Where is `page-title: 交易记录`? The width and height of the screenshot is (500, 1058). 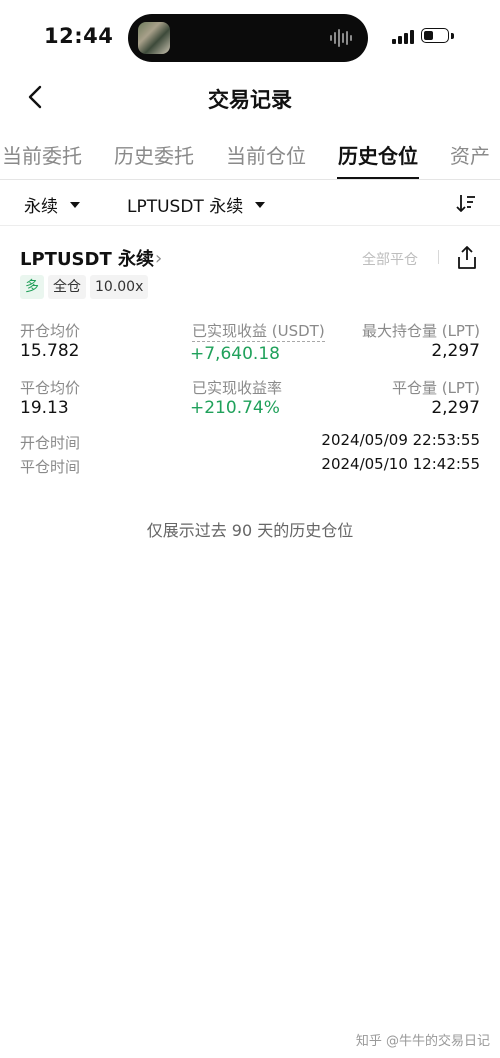 page-title: 交易记录 is located at coordinates (250, 100).